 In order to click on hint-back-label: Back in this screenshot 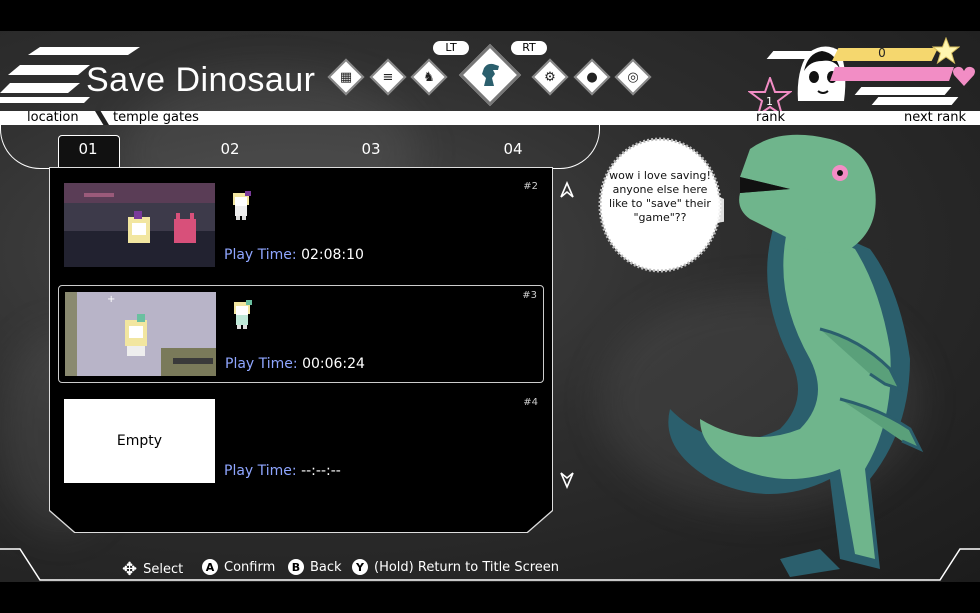, I will do `click(326, 567)`.